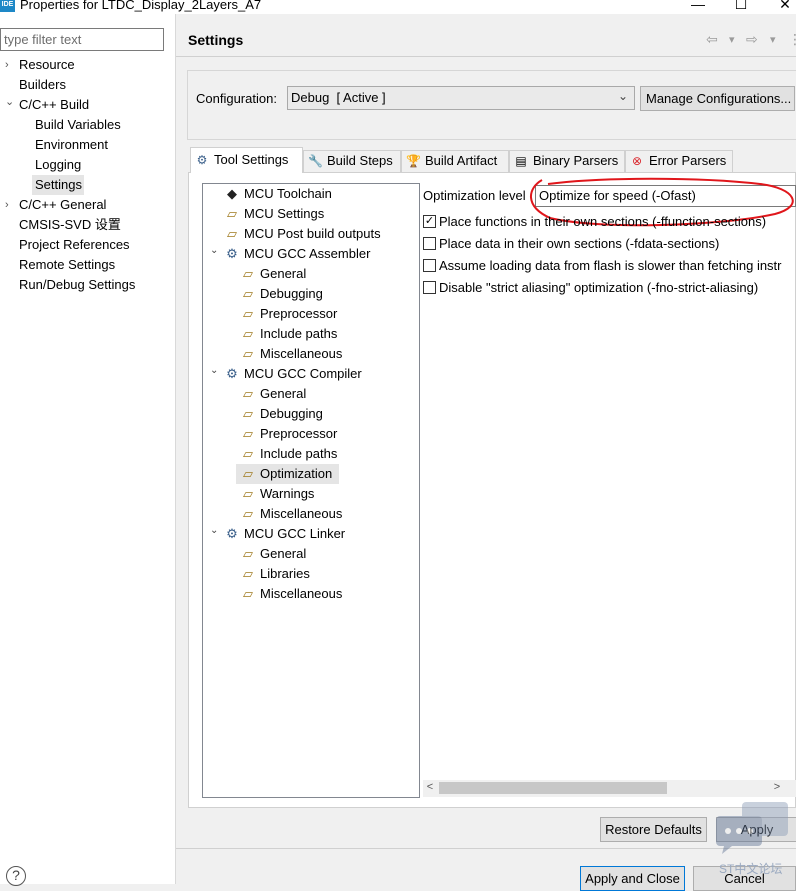 Image resolution: width=796 pixels, height=891 pixels. I want to click on back-arrow-icon: ⇦, so click(712, 39).